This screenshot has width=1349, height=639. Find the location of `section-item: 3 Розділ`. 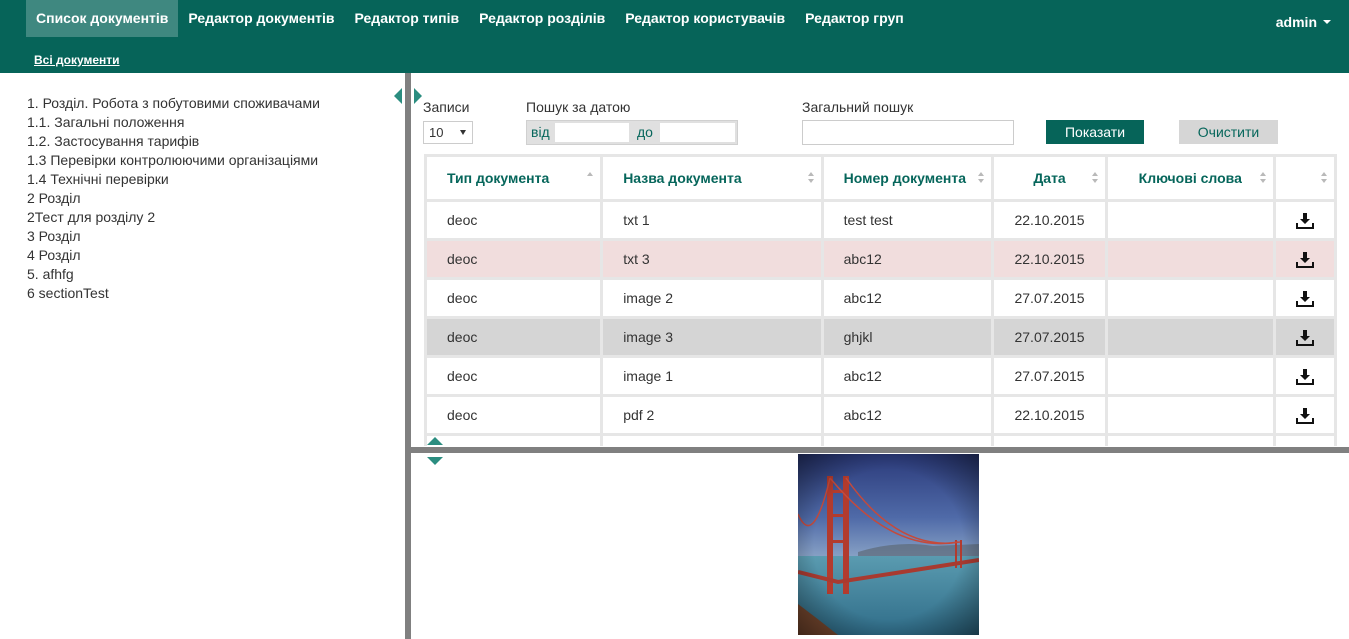

section-item: 3 Розділ is located at coordinates (173, 236).